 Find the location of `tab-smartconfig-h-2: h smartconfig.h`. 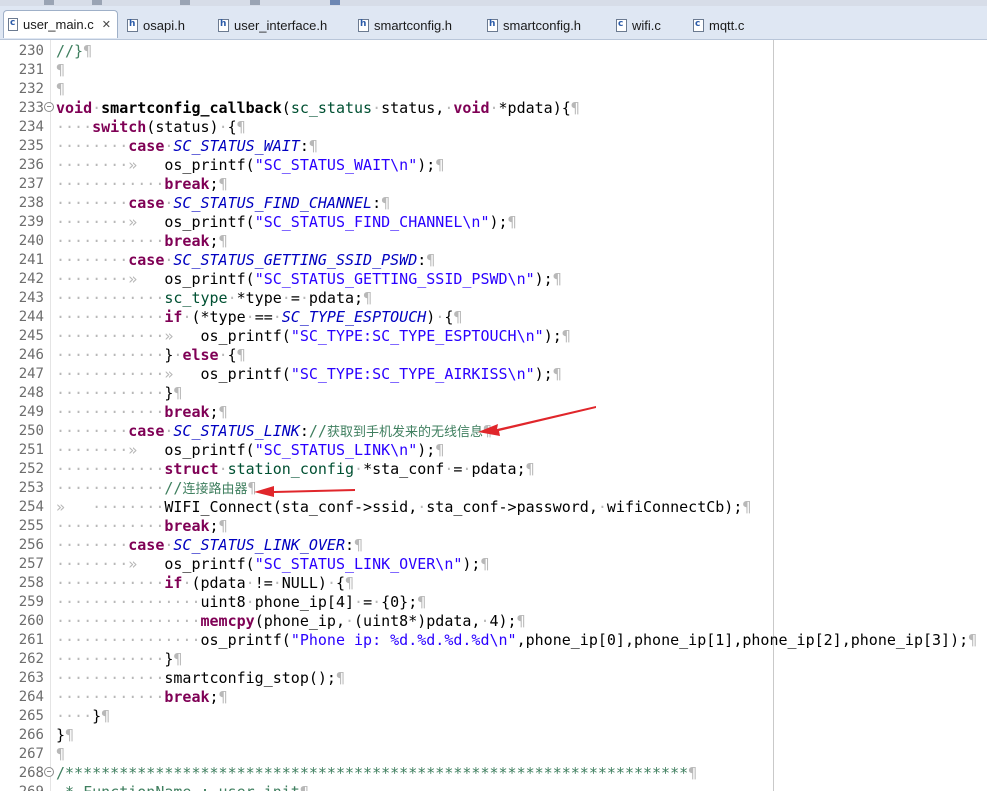

tab-smartconfig-h-2: h smartconfig.h is located at coordinates (534, 25).